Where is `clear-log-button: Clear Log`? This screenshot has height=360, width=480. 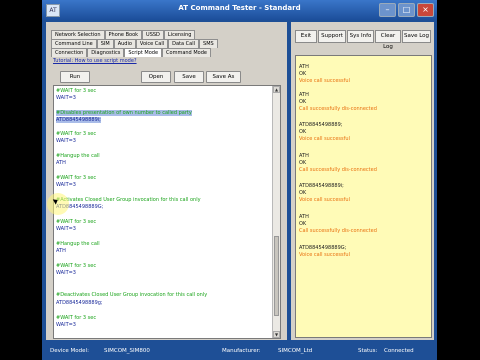 clear-log-button: Clear Log is located at coordinates (388, 40).